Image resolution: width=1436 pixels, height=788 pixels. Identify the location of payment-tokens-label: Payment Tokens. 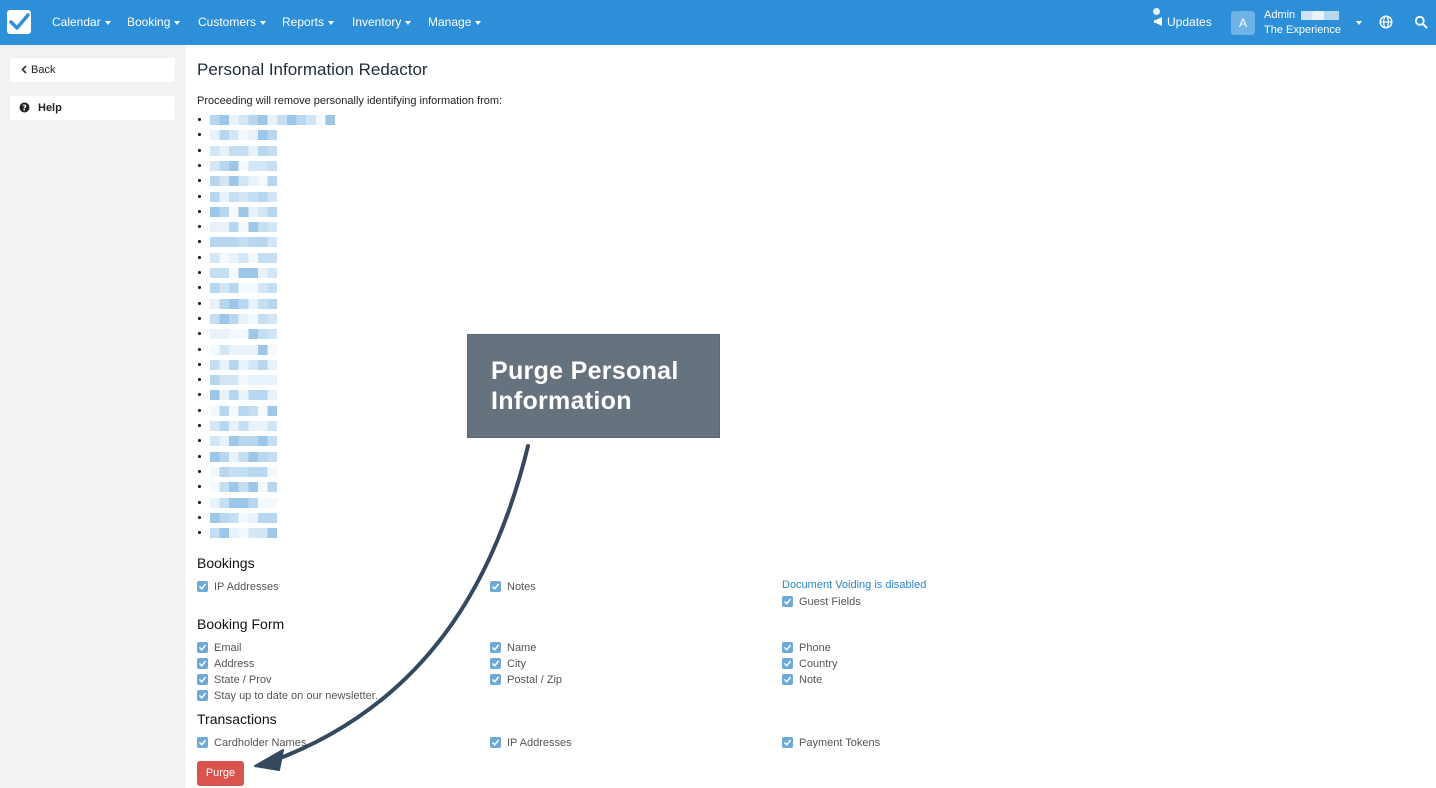
(840, 743).